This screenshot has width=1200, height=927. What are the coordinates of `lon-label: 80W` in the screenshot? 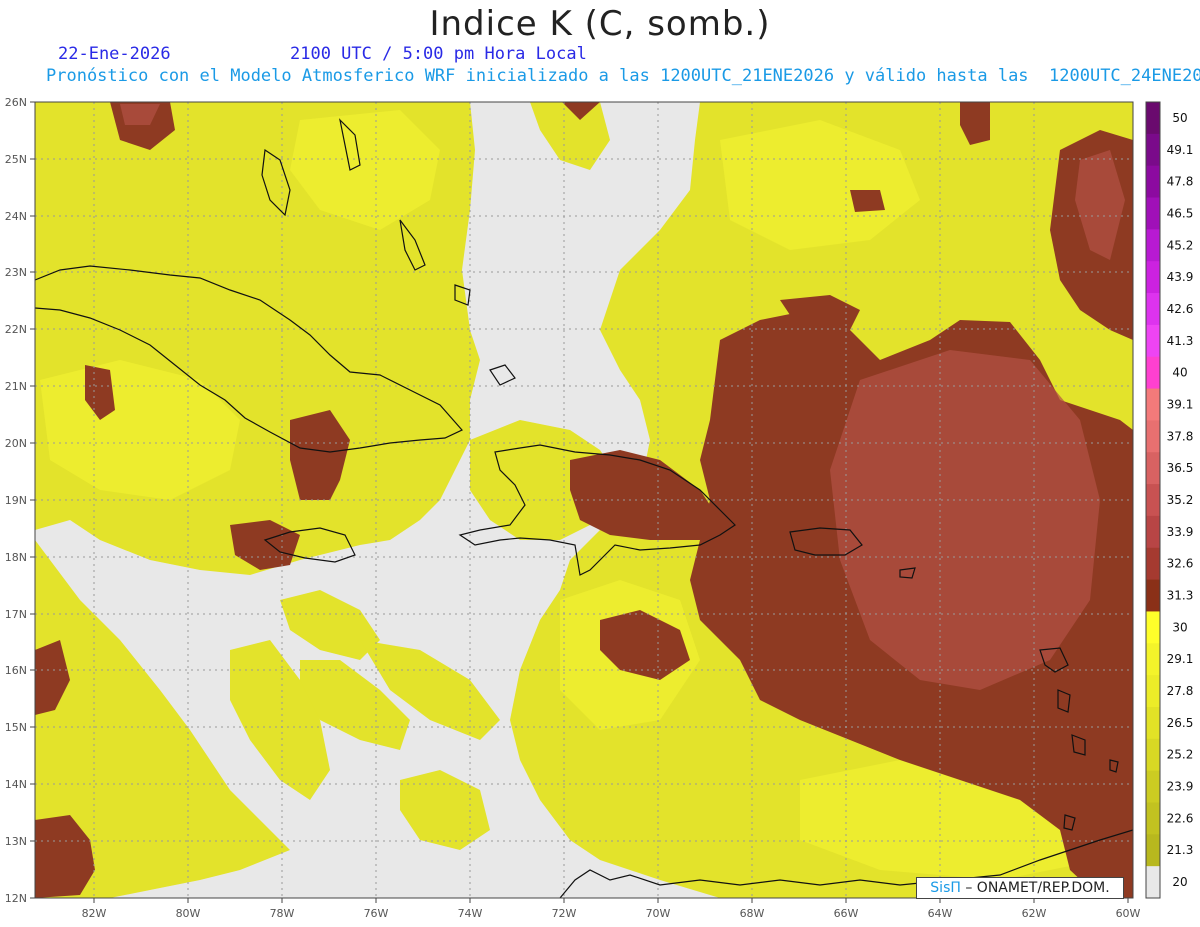 It's located at (188, 913).